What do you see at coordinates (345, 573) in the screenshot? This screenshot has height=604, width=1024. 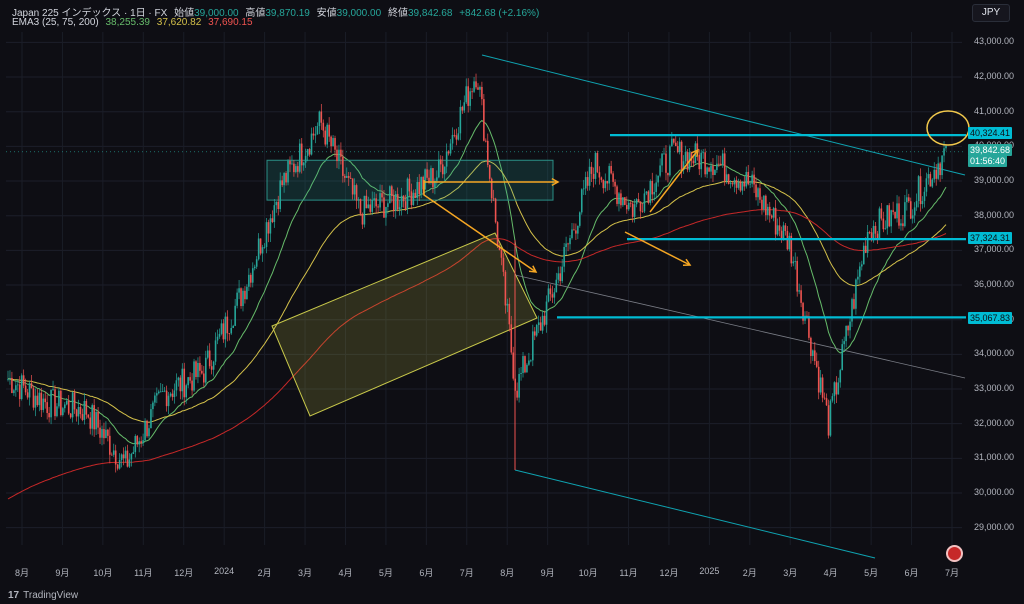 I see `x-tick-label: 4月` at bounding box center [345, 573].